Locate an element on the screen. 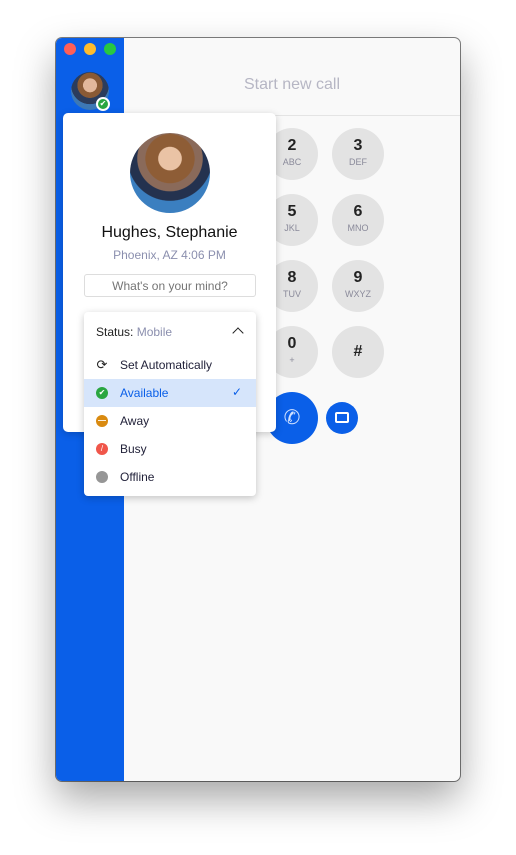  key-digit: 9 is located at coordinates (358, 277).